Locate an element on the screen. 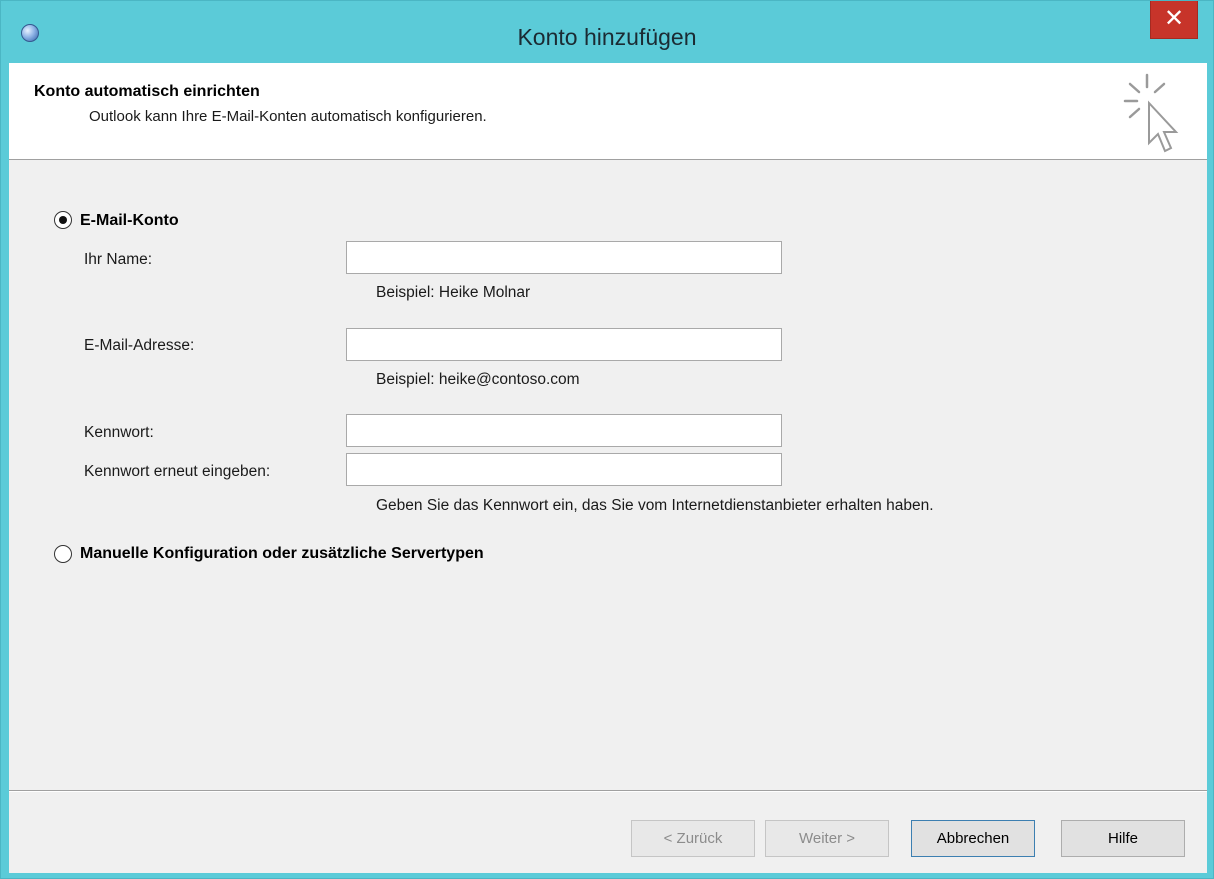 This screenshot has height=879, width=1214. footer-separator is located at coordinates (608, 791).